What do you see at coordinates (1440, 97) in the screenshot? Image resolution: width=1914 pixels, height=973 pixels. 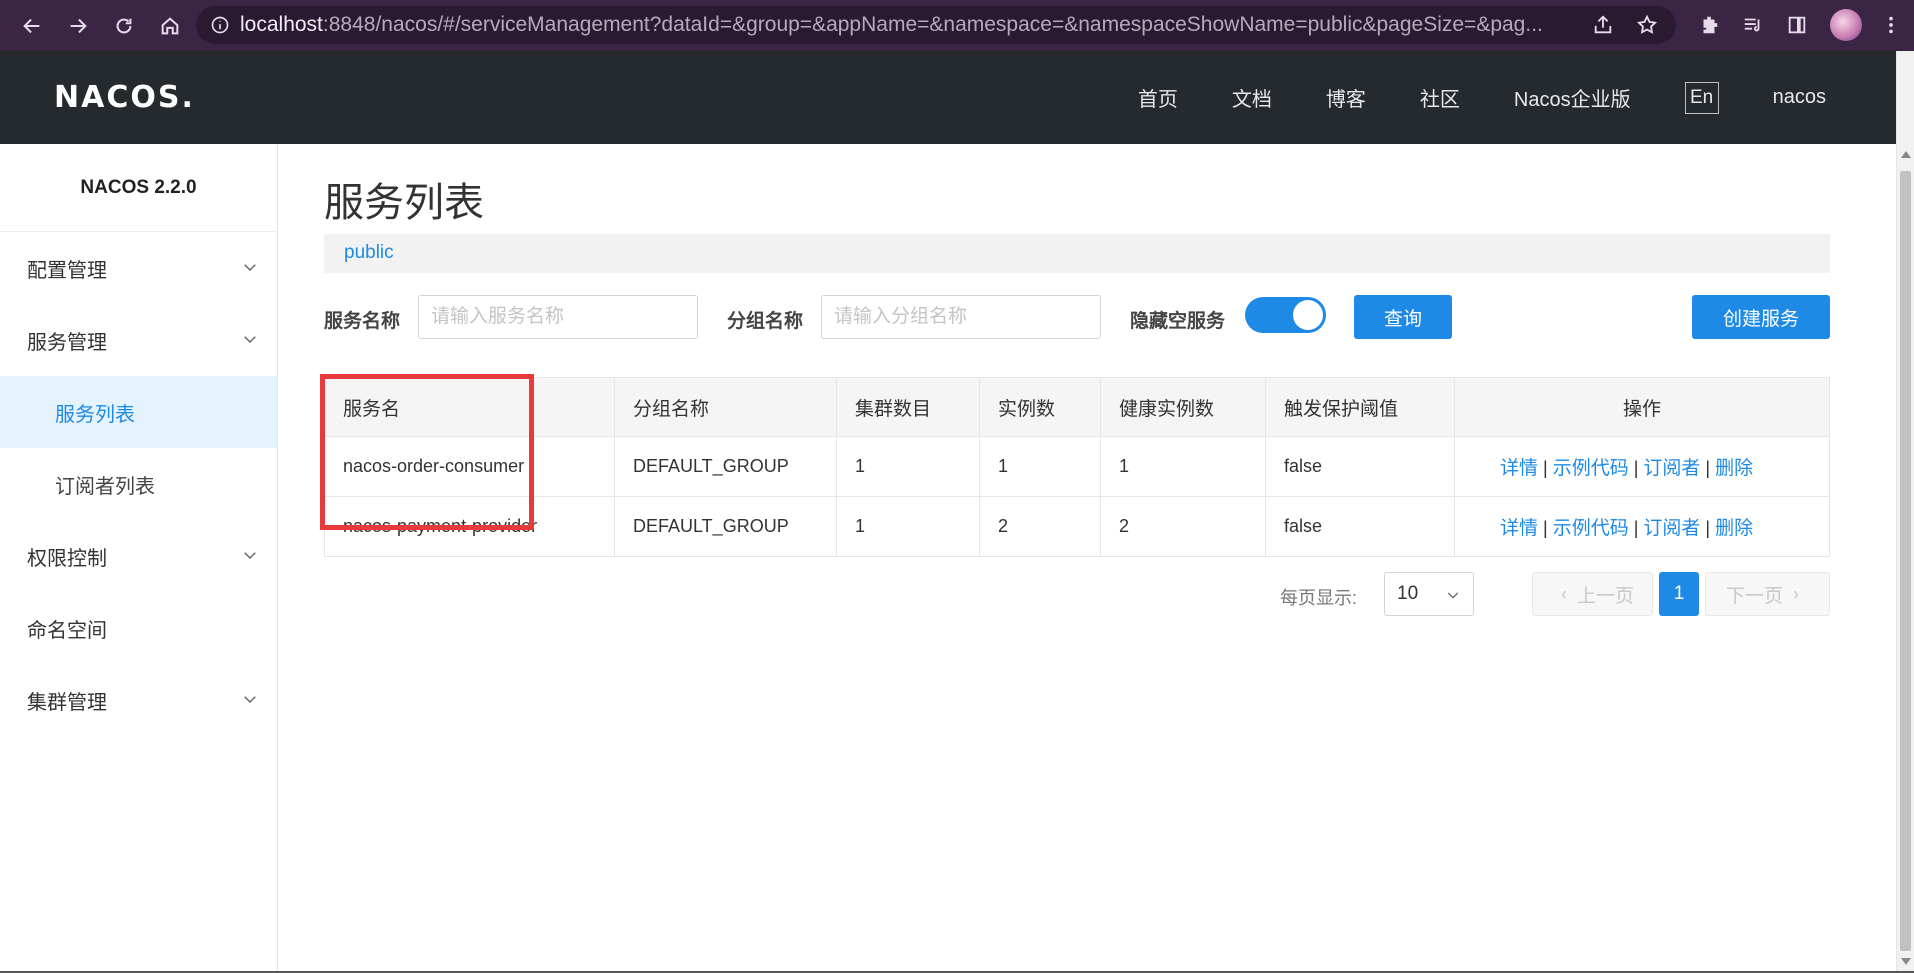 I see `nav-community: 社区` at bounding box center [1440, 97].